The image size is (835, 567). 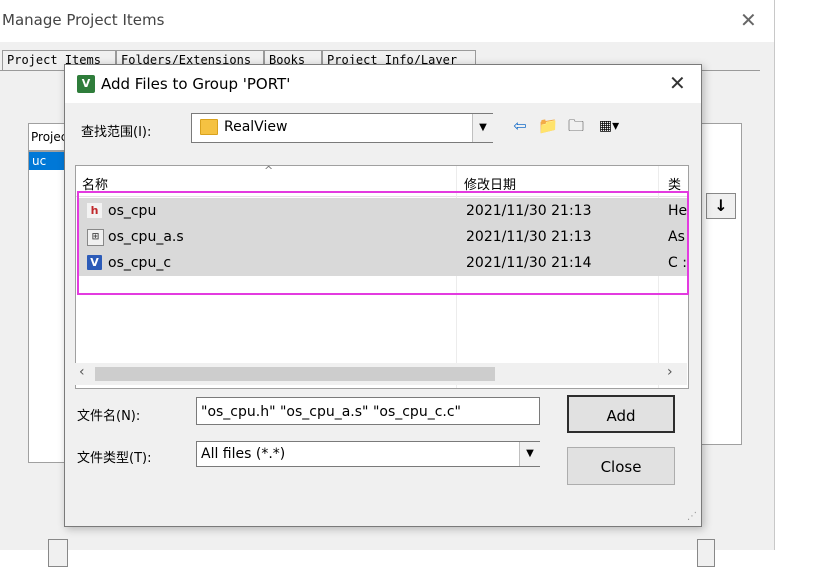 I want to click on keil-app-icon: V, so click(x=86, y=84).